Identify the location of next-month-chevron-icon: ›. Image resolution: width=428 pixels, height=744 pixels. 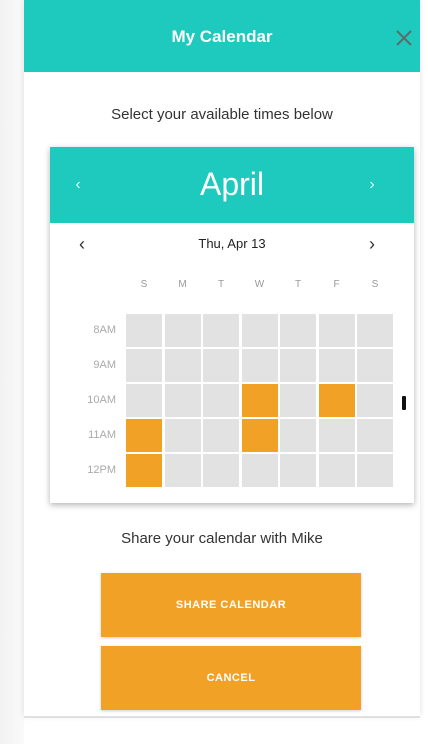
(372, 185).